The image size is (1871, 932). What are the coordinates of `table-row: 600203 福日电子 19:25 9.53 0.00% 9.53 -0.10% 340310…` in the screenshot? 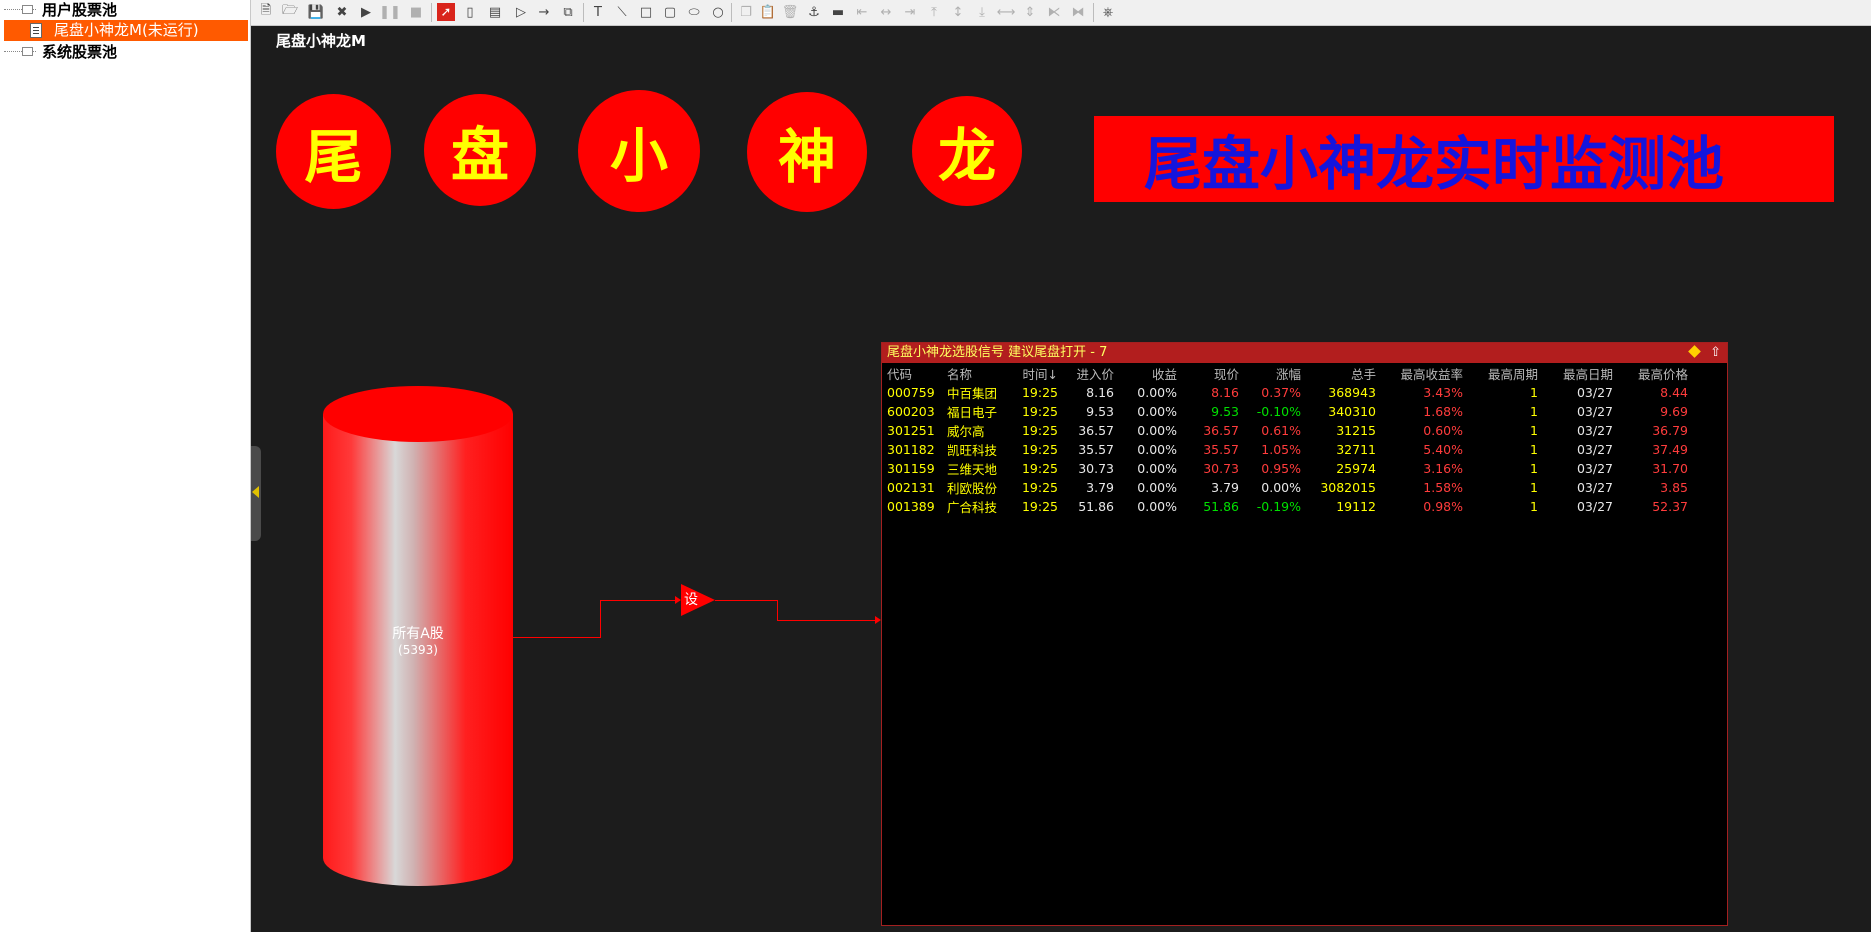 It's located at (1285, 411).